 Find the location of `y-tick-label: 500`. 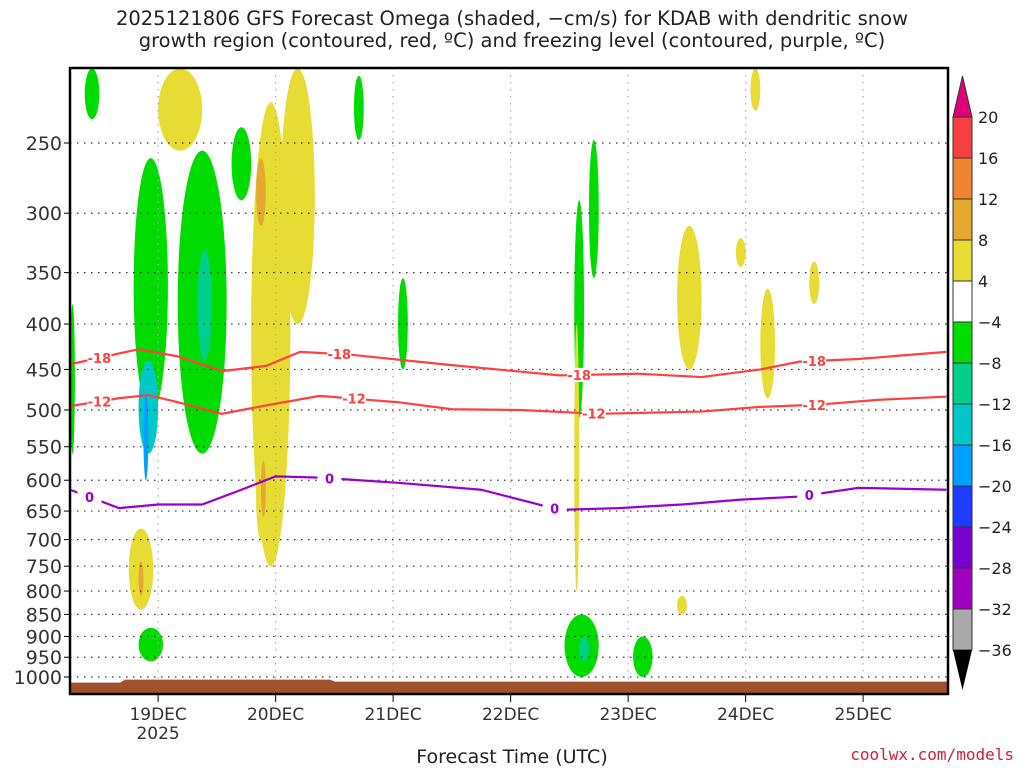

y-tick-label: 500 is located at coordinates (44, 411).